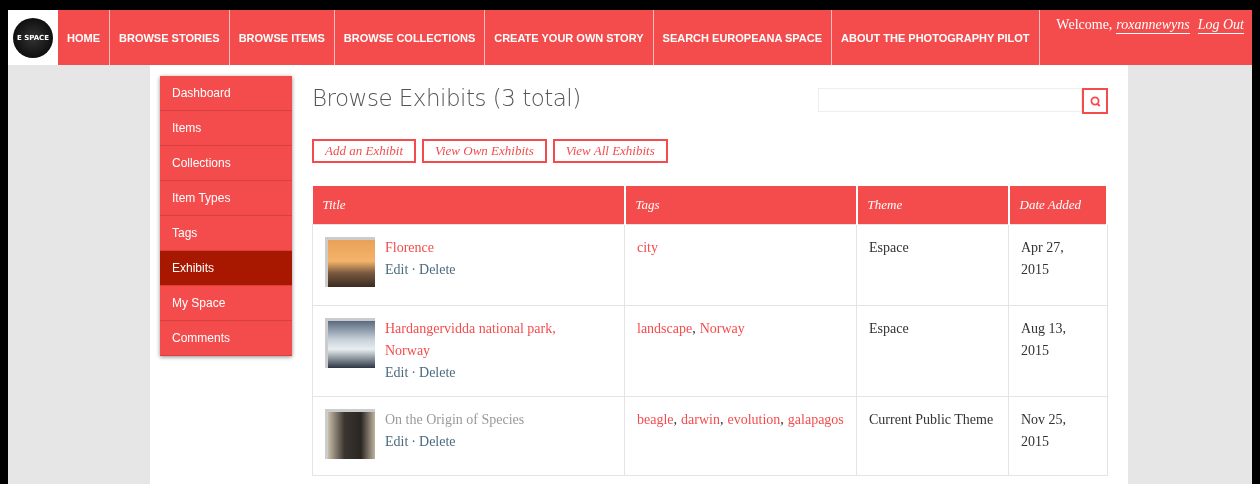 This screenshot has width=1260, height=484. What do you see at coordinates (610, 151) in the screenshot?
I see `action-button: View All Exhibits` at bounding box center [610, 151].